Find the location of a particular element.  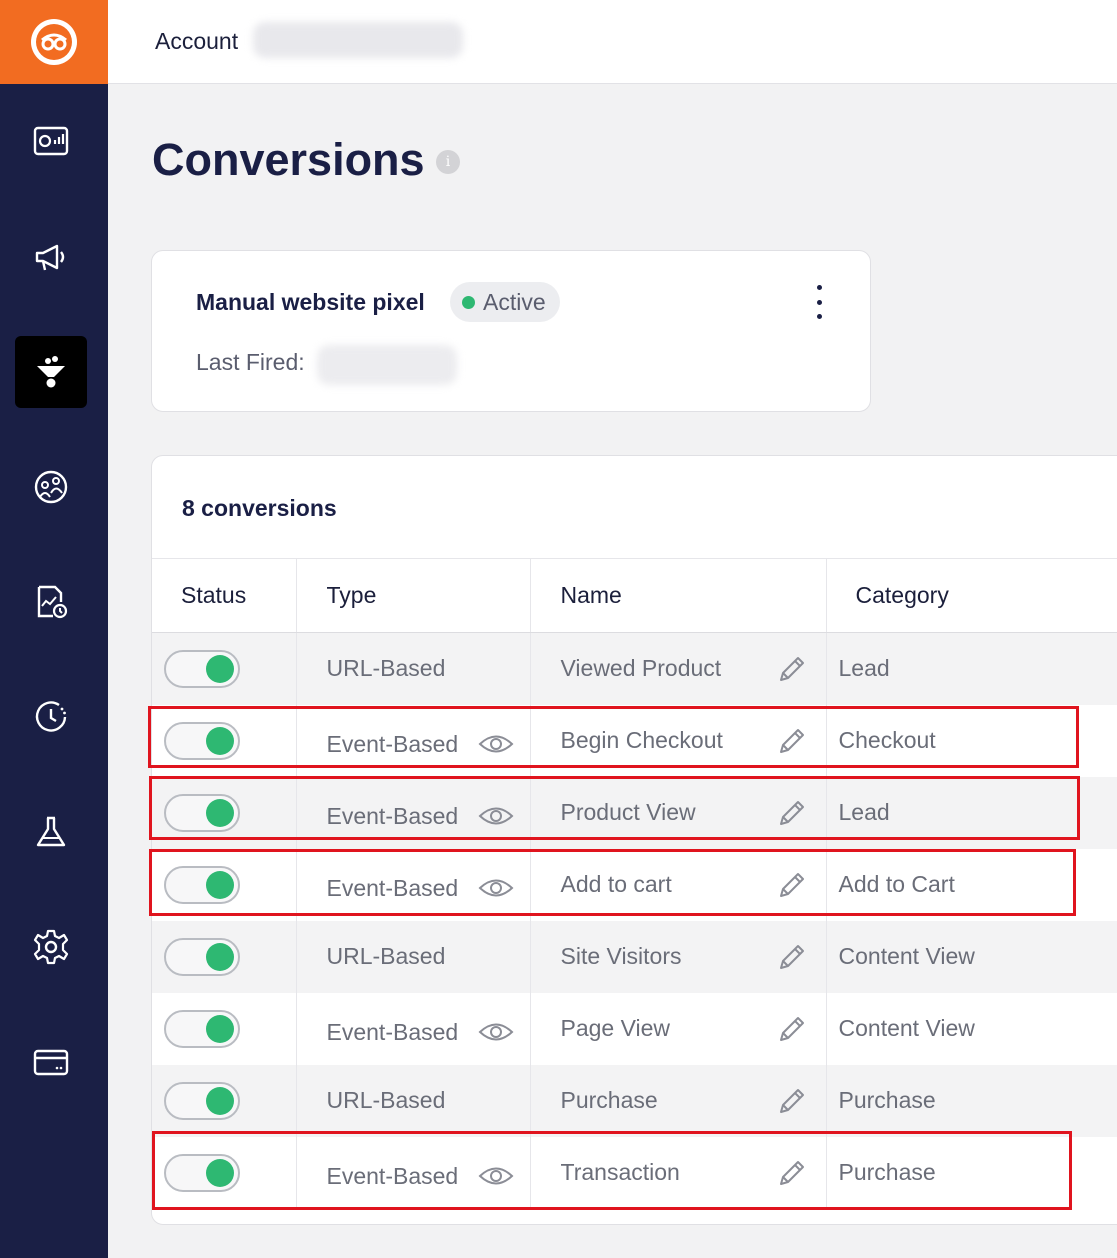

column-header-category: Category is located at coordinates (971, 595).